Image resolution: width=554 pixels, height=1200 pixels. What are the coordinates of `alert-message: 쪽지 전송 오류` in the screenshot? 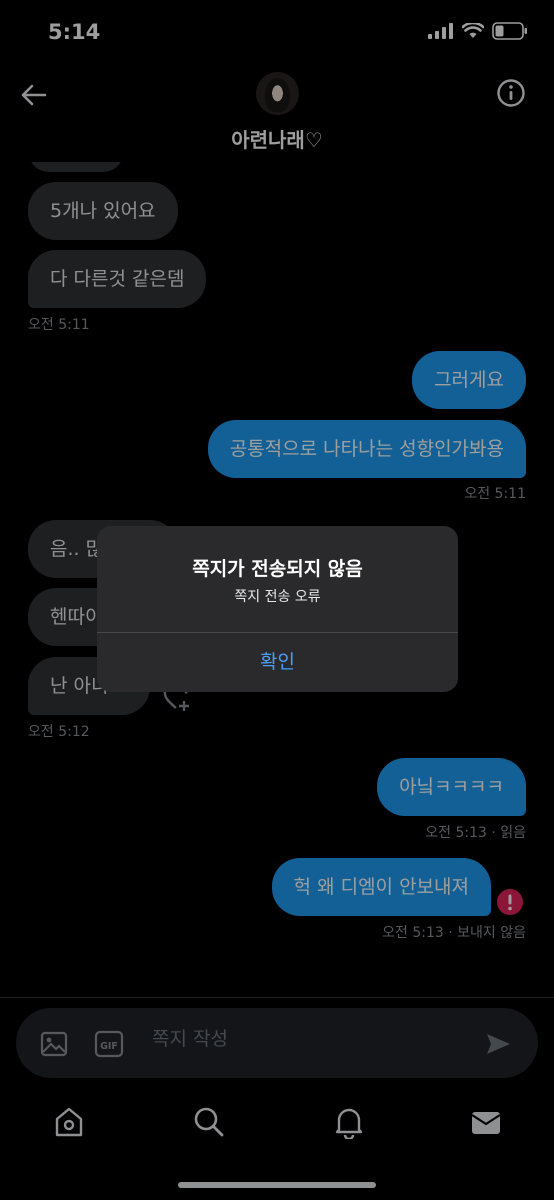 It's located at (277, 597).